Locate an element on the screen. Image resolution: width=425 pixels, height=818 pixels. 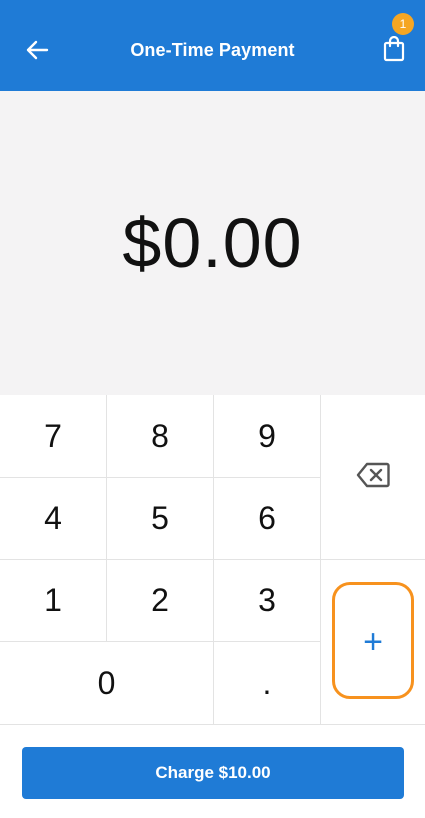
charge-footer: Charge $10.00 is located at coordinates (212, 771).